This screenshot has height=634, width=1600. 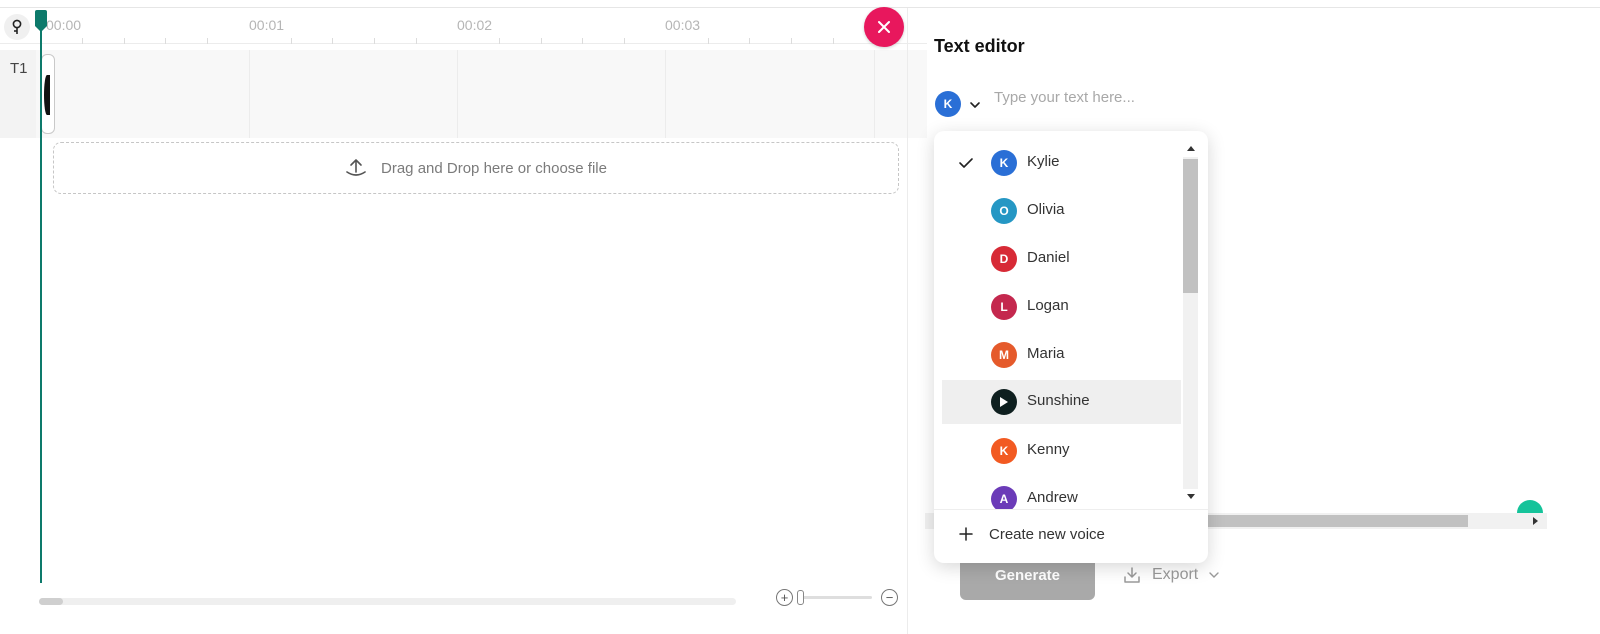 I want to click on dropzone-text: Drag and Drop here or choose file, so click(x=494, y=168).